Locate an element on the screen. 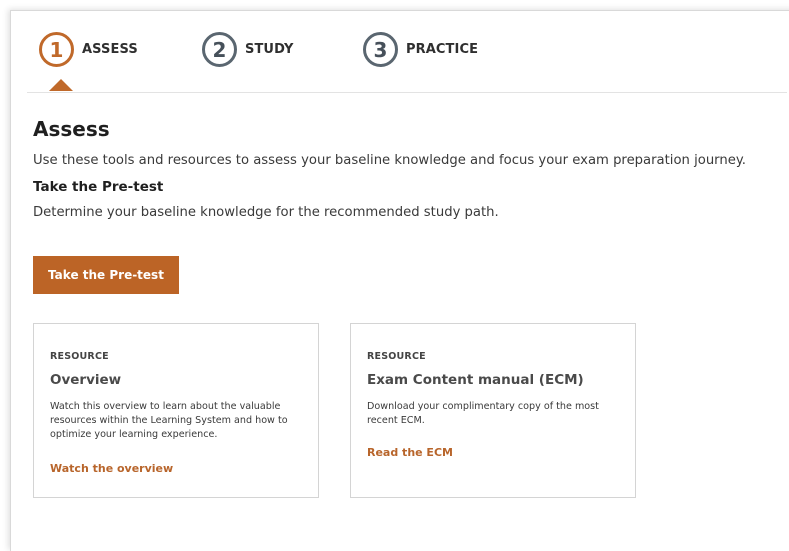 The height and width of the screenshot is (551, 789). step-study: 2 STUDY is located at coordinates (248, 49).